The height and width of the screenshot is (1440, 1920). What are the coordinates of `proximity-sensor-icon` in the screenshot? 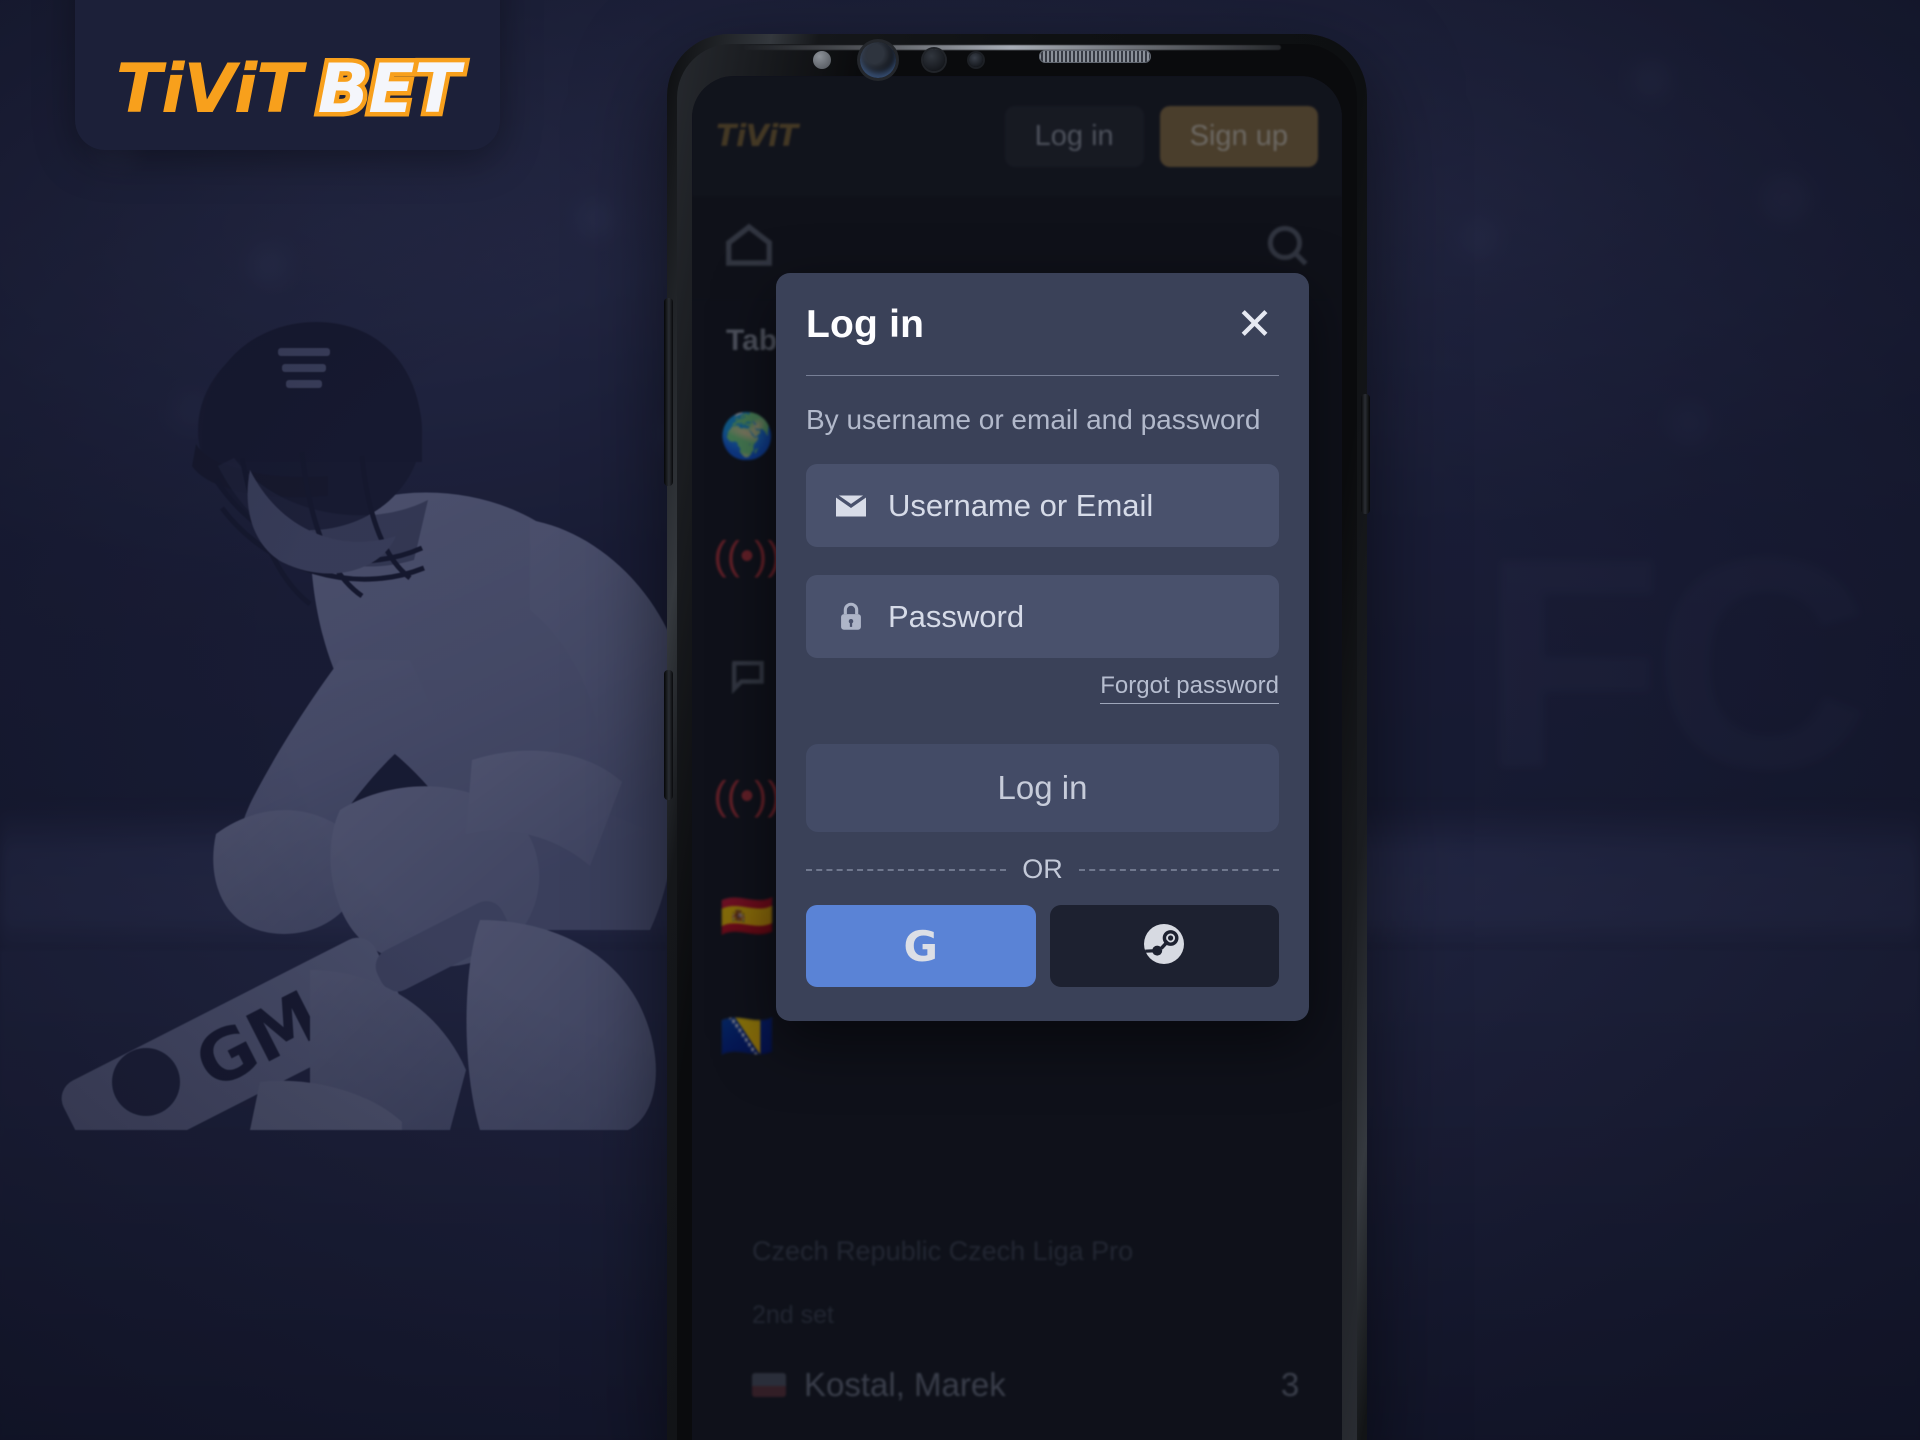 It's located at (976, 60).